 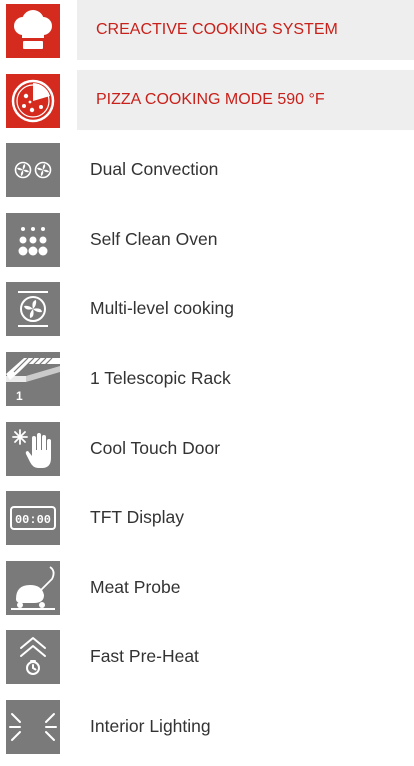 I want to click on feature-row-telescopic-rack: 1 1 Telescopic Rack, so click(x=207, y=378).